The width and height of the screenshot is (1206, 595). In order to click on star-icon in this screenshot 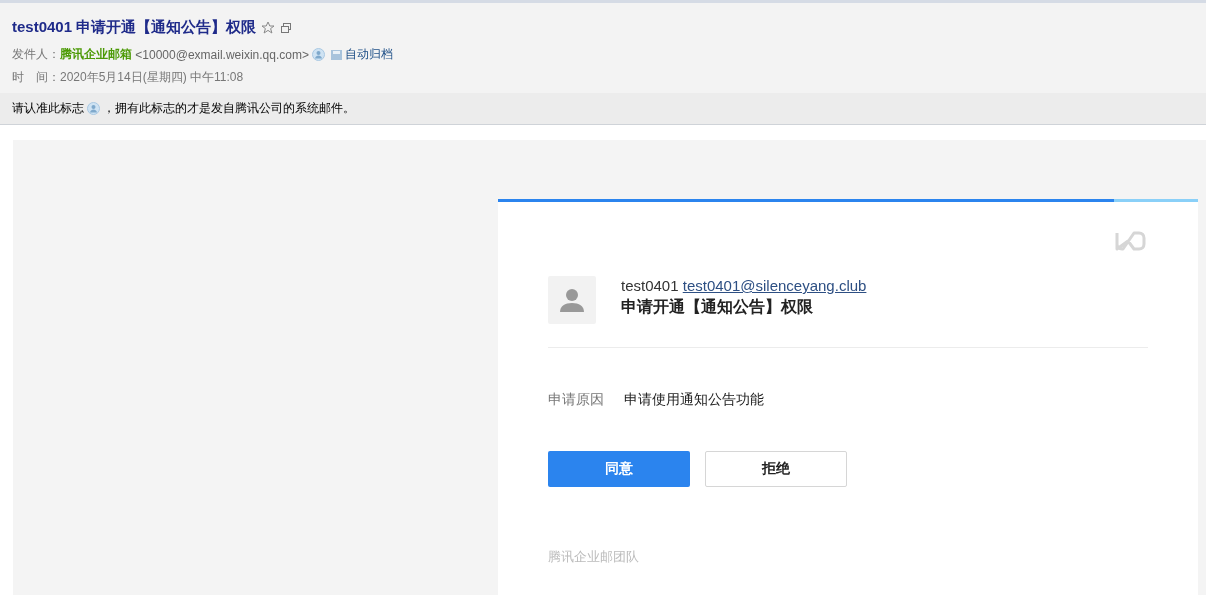, I will do `click(268, 27)`.